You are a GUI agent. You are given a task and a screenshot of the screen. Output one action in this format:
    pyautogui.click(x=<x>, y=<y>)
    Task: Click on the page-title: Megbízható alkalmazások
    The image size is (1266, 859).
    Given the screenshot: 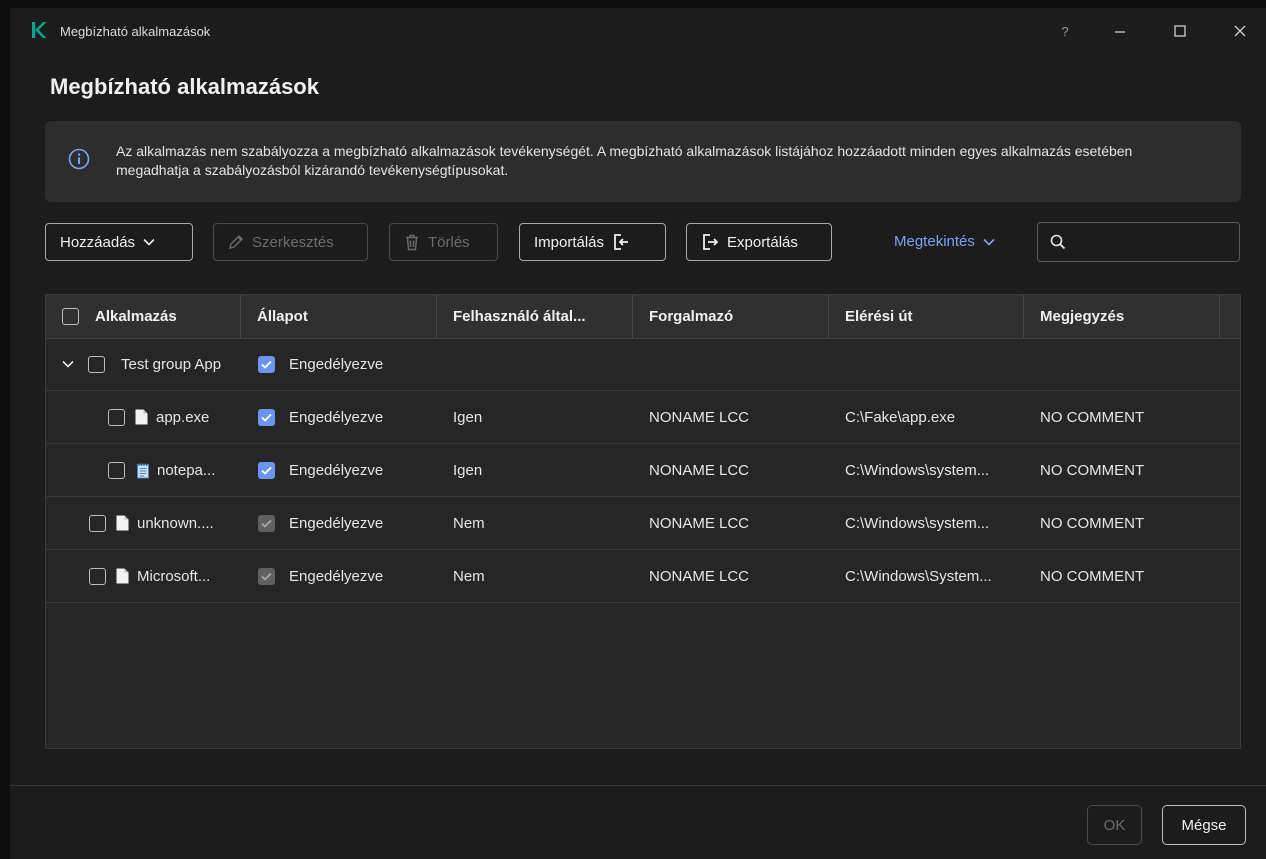 What is the action you would take?
    pyautogui.click(x=184, y=86)
    